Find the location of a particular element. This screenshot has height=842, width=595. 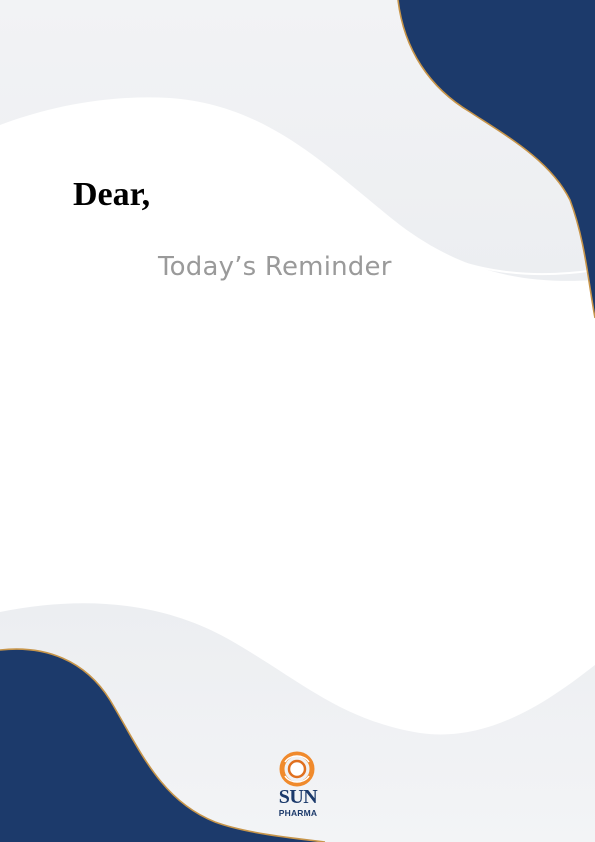

brand-name: SUN is located at coordinates (298, 797).